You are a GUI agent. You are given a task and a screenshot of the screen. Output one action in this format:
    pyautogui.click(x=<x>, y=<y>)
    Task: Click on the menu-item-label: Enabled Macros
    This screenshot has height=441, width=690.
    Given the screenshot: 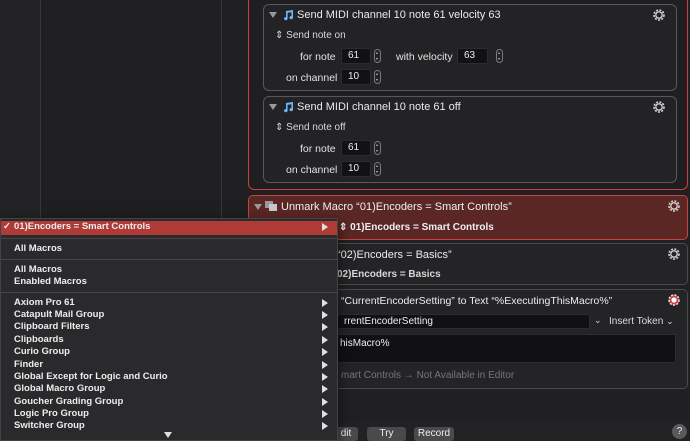 What is the action you would take?
    pyautogui.click(x=50, y=281)
    